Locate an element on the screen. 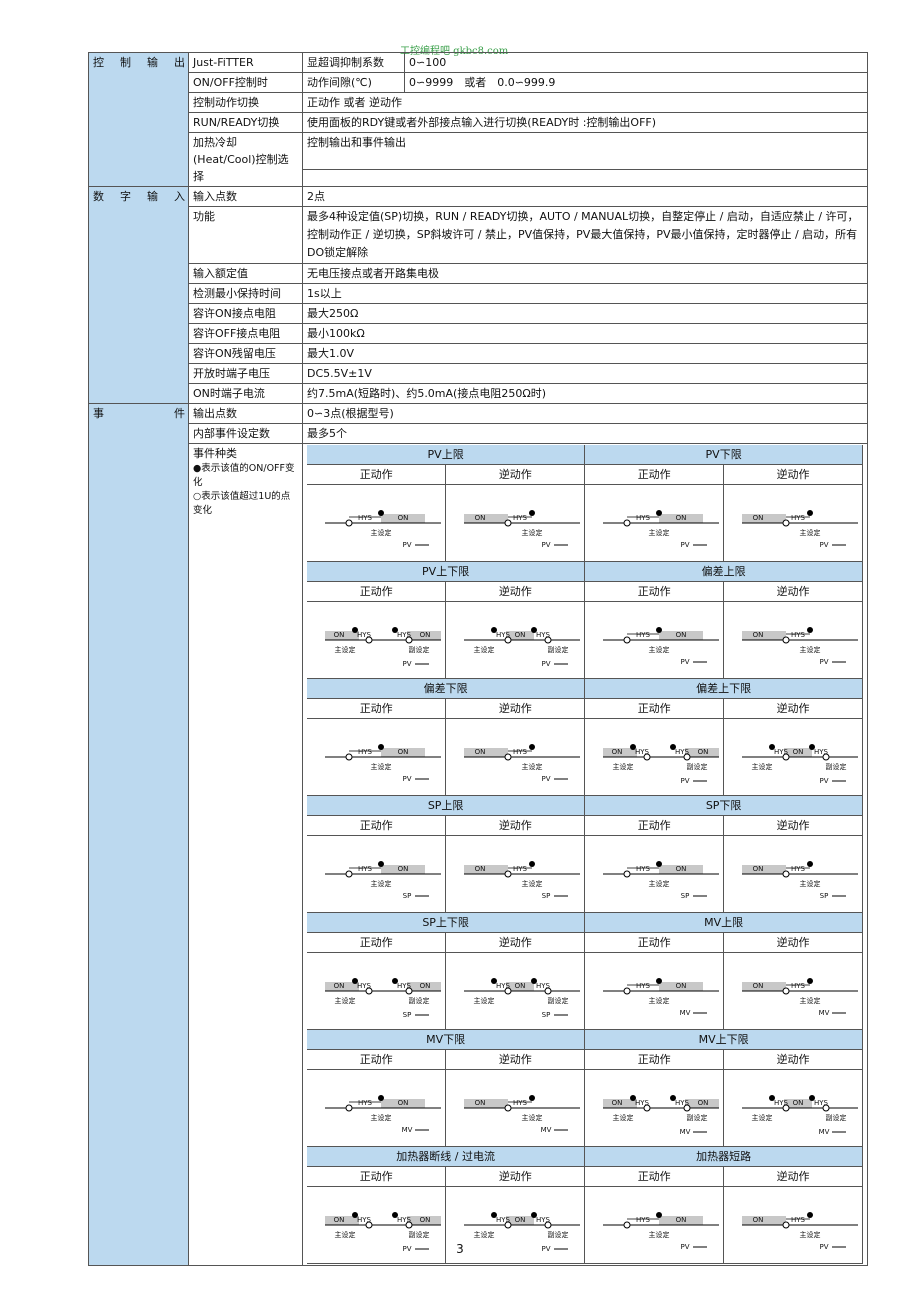 The height and width of the screenshot is (1302, 920). axis-label: MV is located at coordinates (824, 1132).